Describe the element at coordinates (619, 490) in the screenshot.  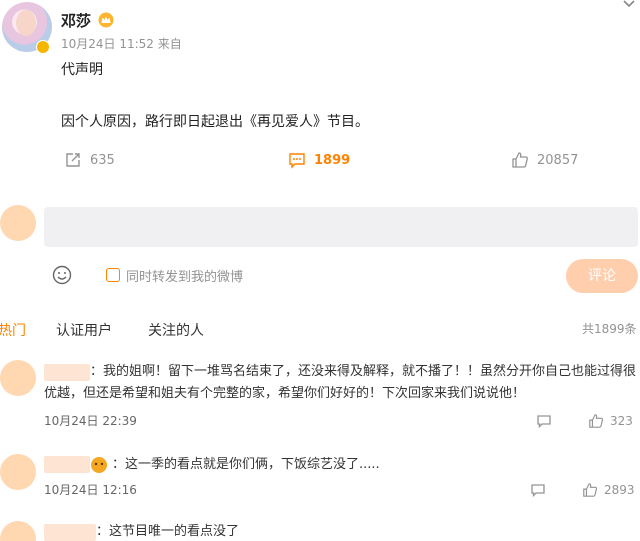
I see `comment-like-count: 2893` at that location.